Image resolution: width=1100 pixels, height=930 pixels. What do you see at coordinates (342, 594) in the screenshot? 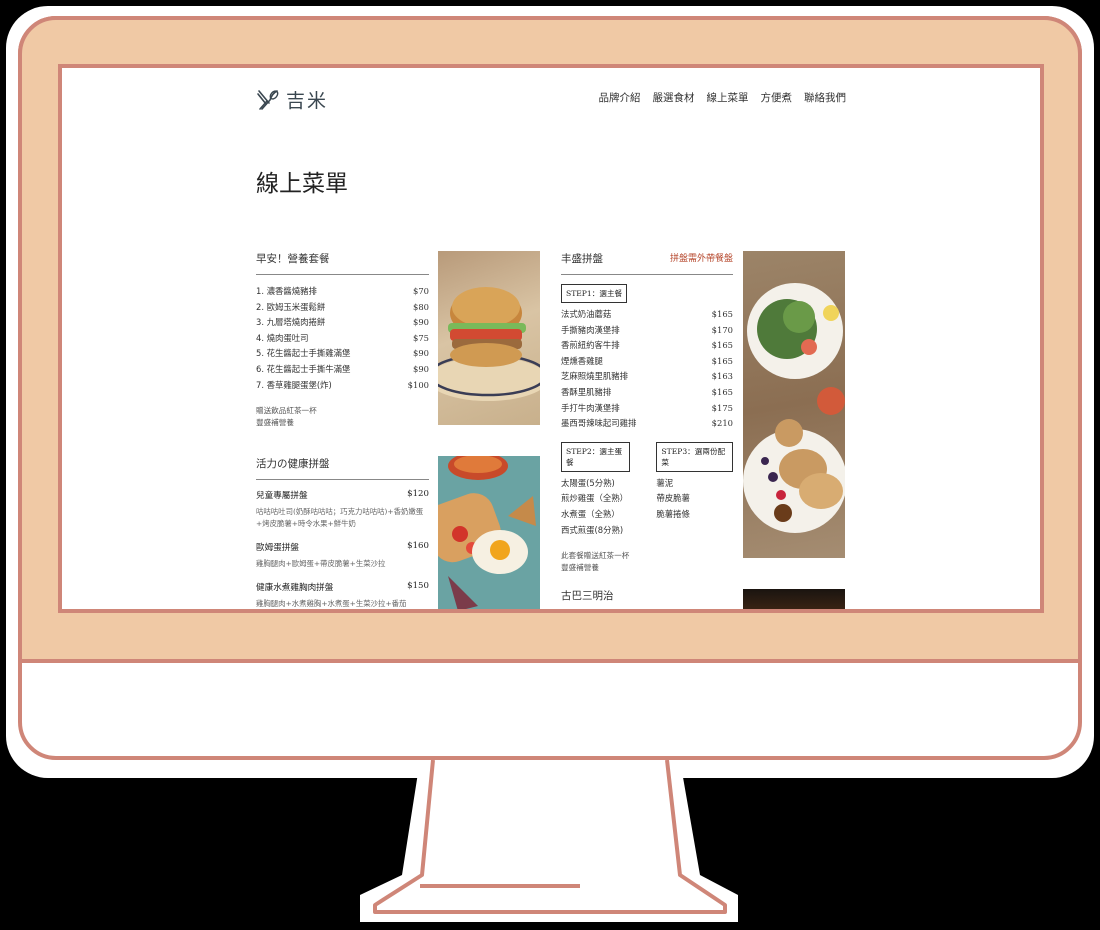
I see `healthy-item: 健康水煮雞胸肉拼盤 $150 雞胸腿肉+水煮雞胸+水煮蛋+生菜沙拉+番茄` at bounding box center [342, 594].